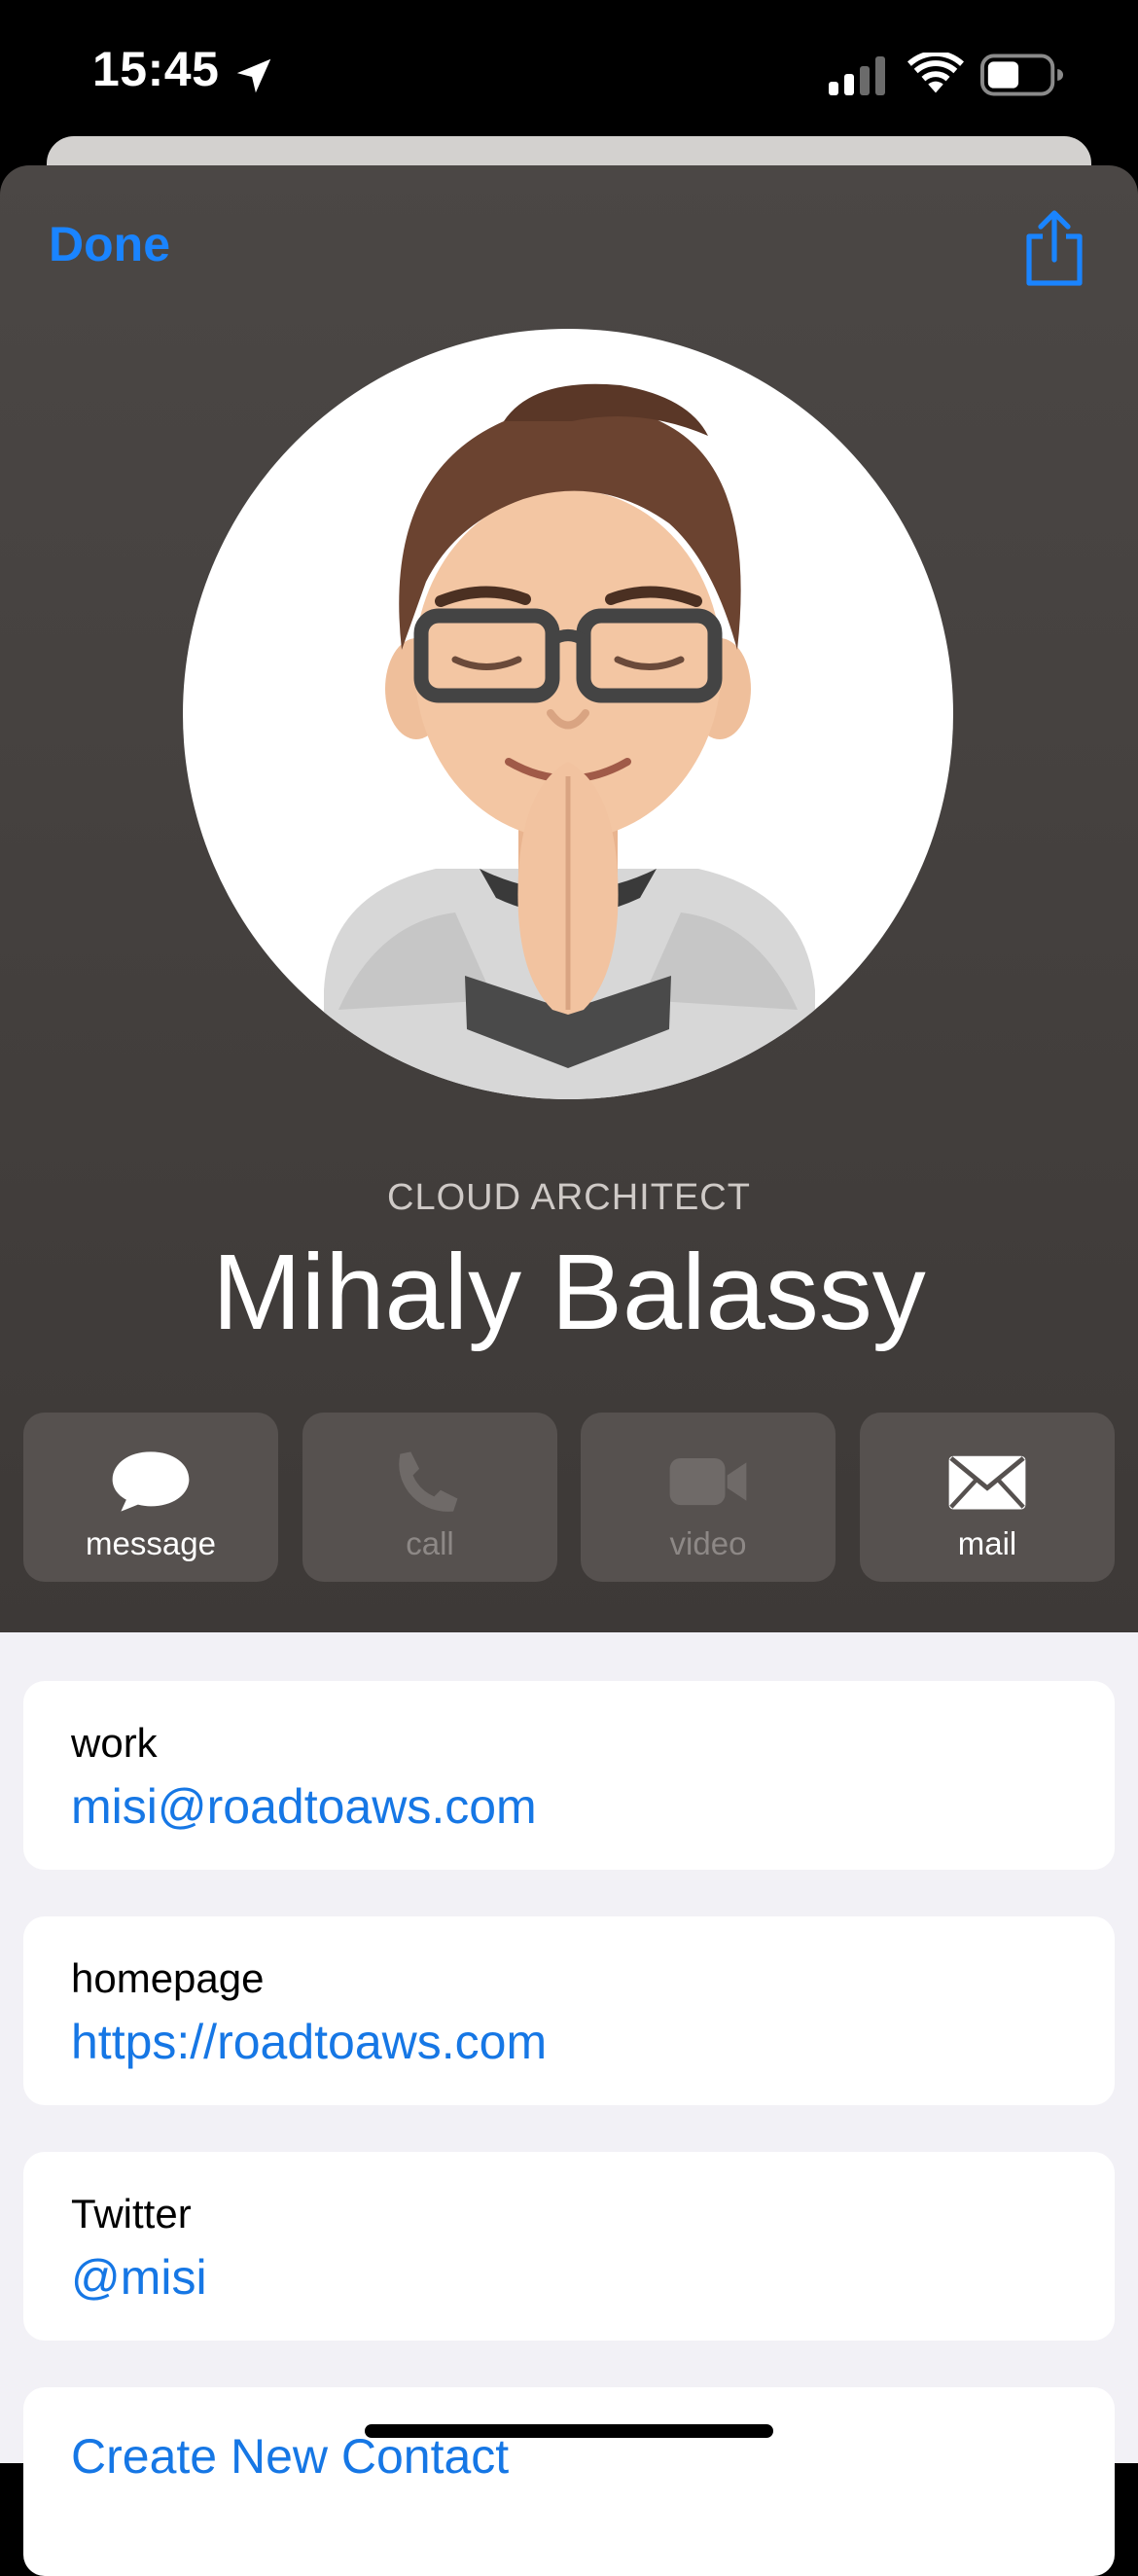 Image resolution: width=1138 pixels, height=2576 pixels. I want to click on phone-icon, so click(428, 1481).